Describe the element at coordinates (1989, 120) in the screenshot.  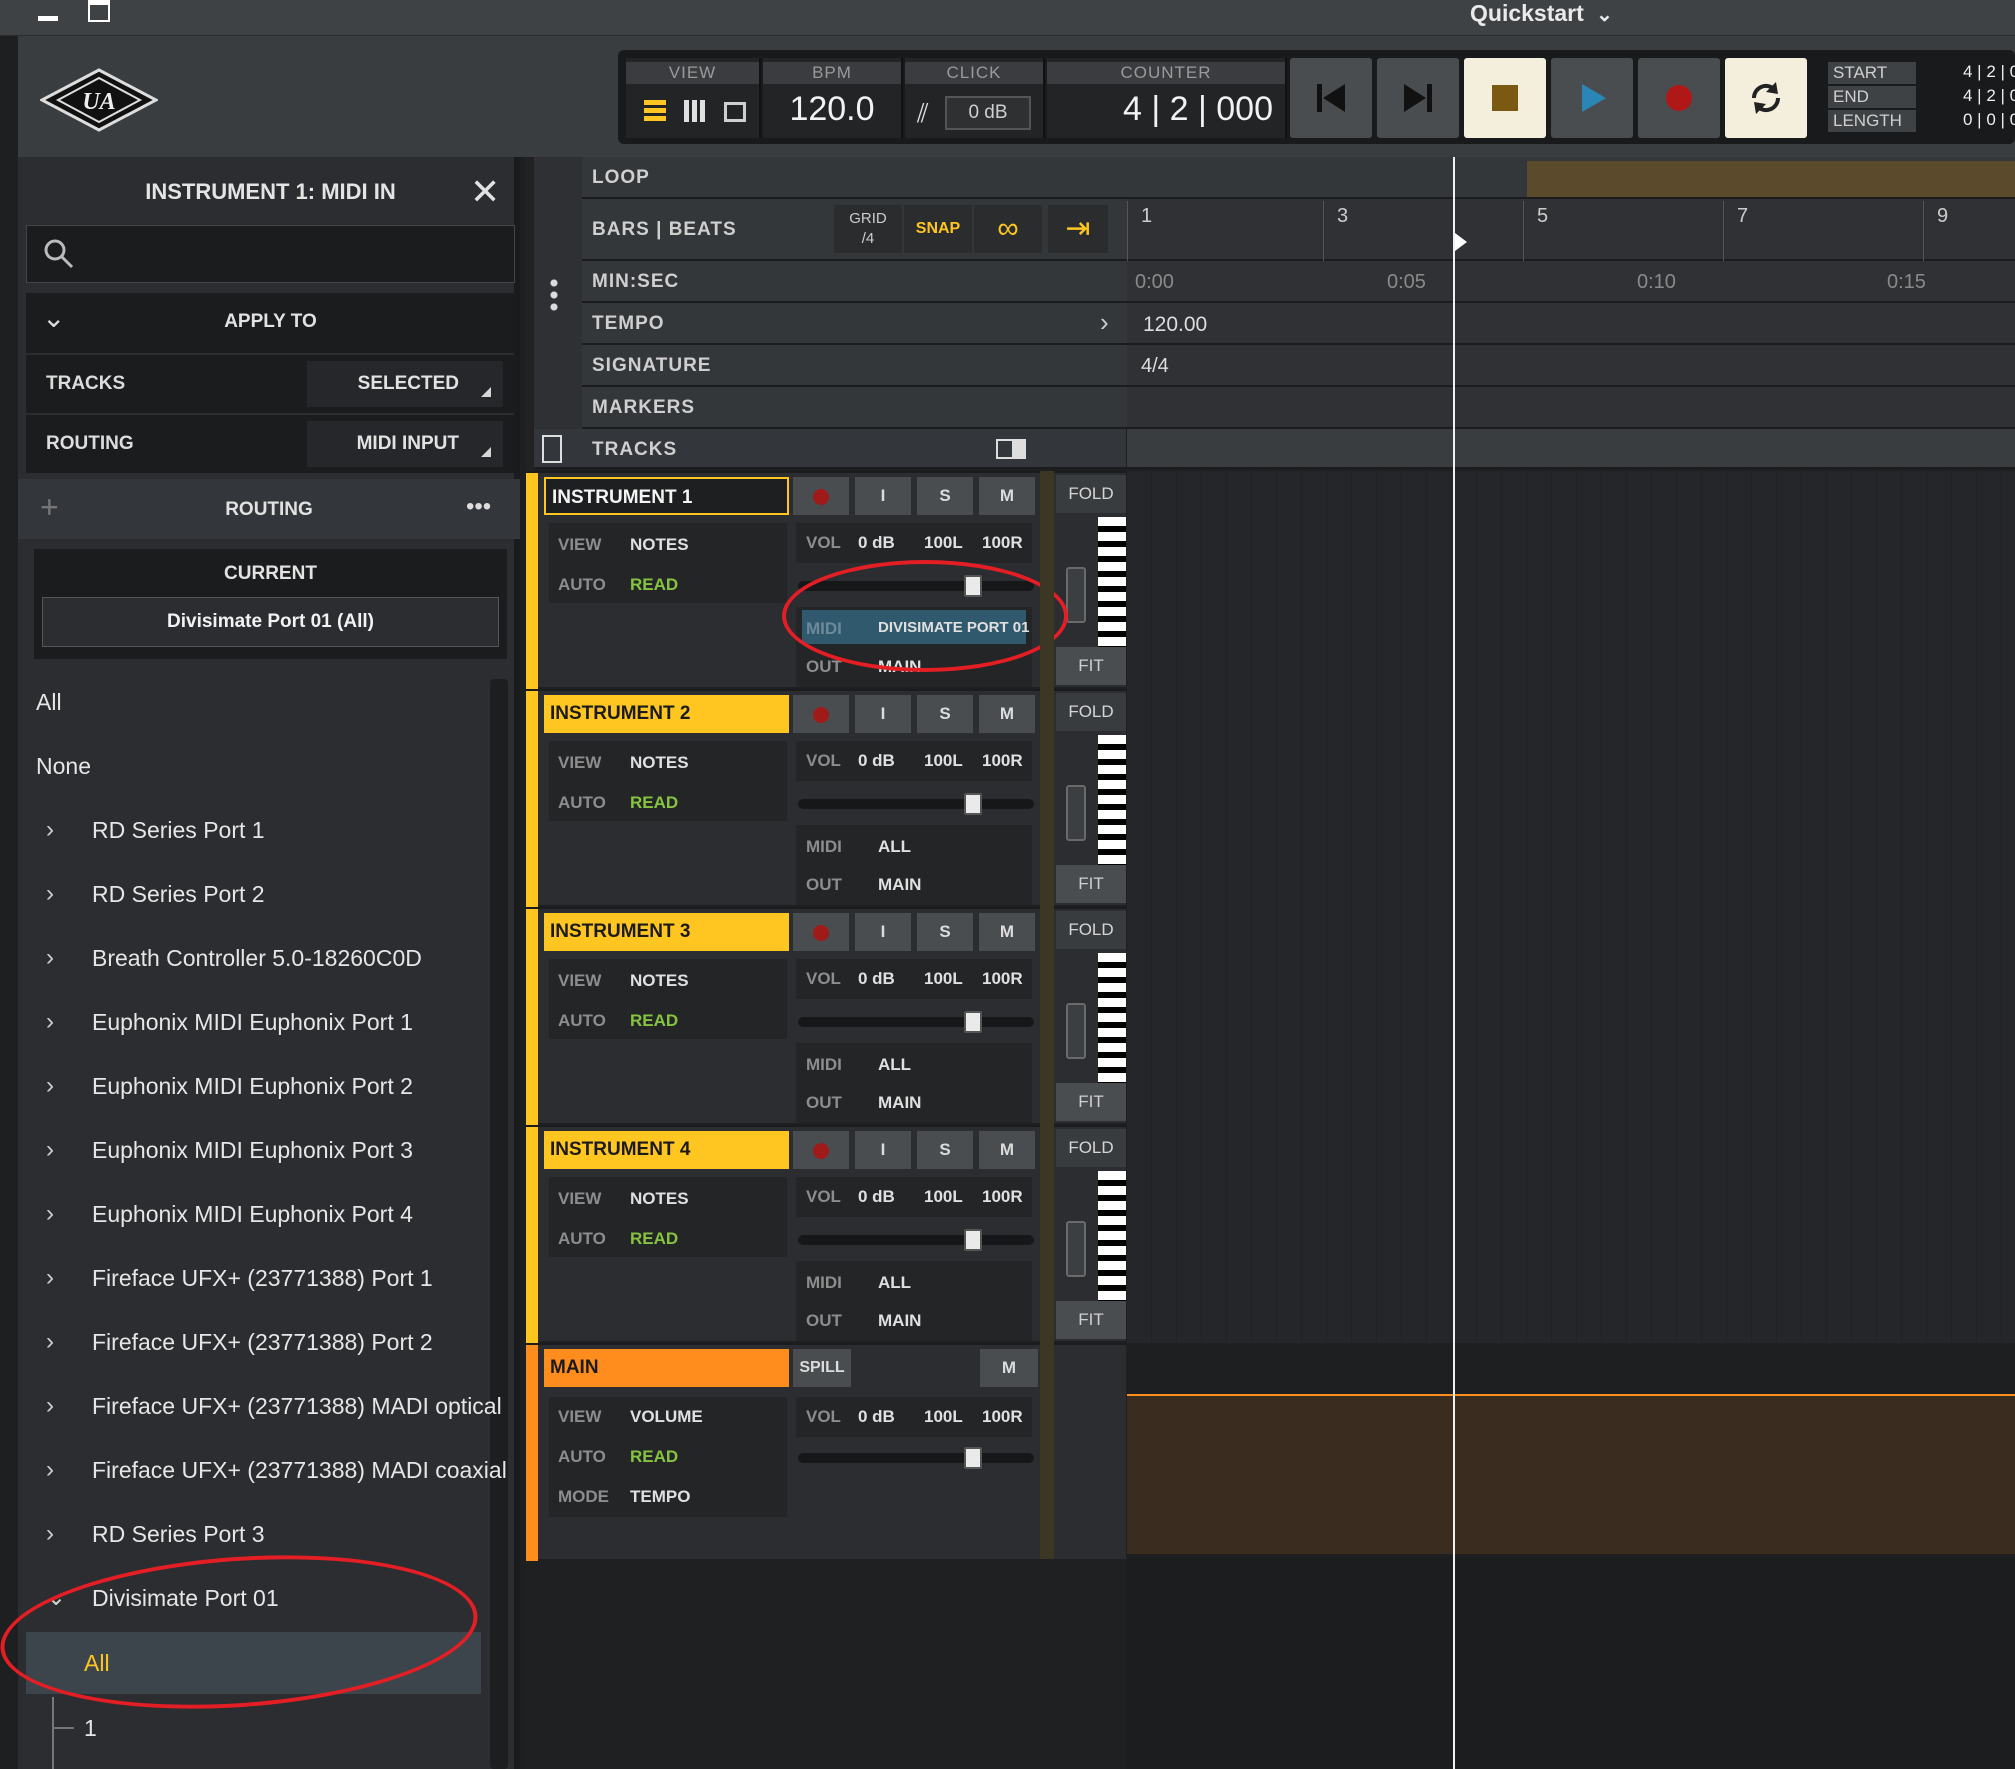
I see `length-value: 0 | 0 | 0` at that location.